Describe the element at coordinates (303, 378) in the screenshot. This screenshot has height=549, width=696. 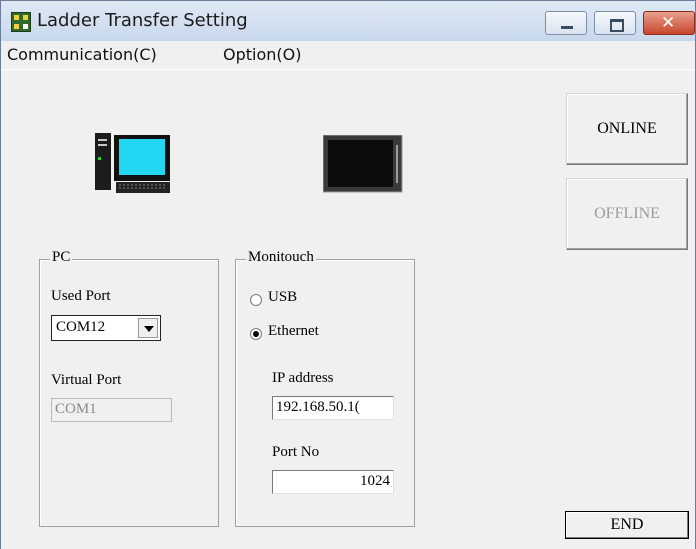
I see `ip-address-label: IP address` at that location.